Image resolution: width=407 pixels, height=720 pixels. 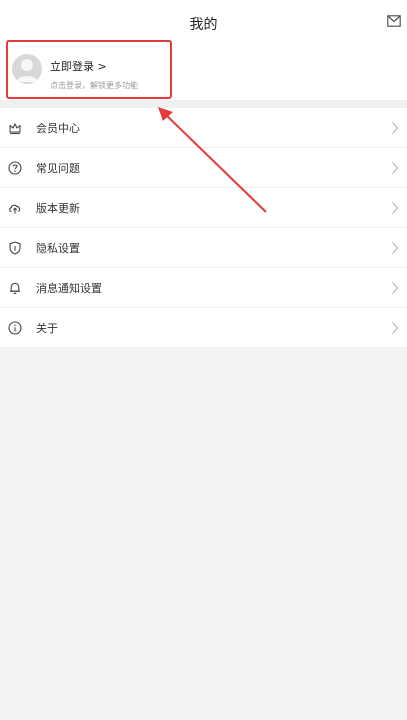 What do you see at coordinates (203, 104) in the screenshot?
I see `section-divider` at bounding box center [203, 104].